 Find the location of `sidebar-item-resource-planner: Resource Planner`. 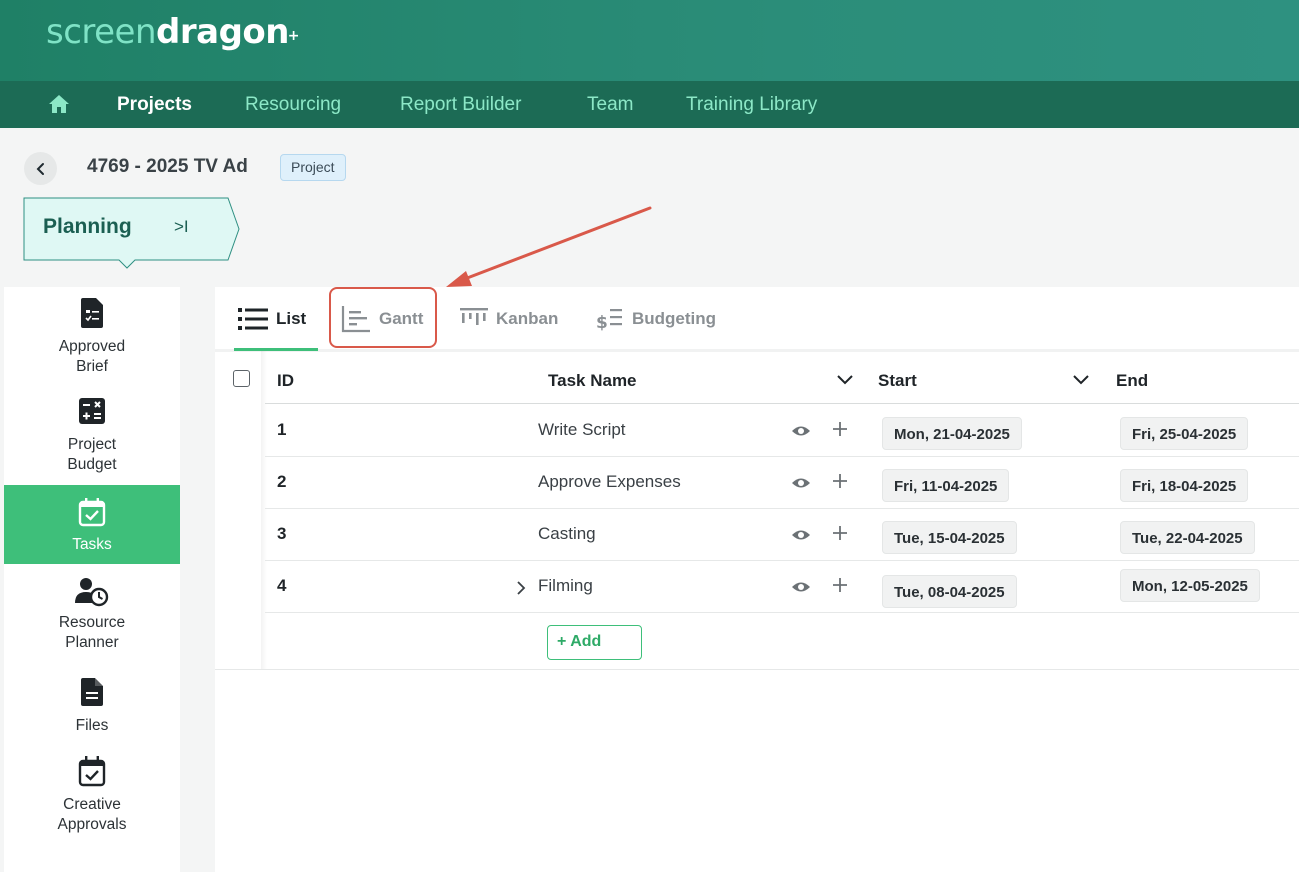

sidebar-item-resource-planner: Resource Planner is located at coordinates (92, 617).